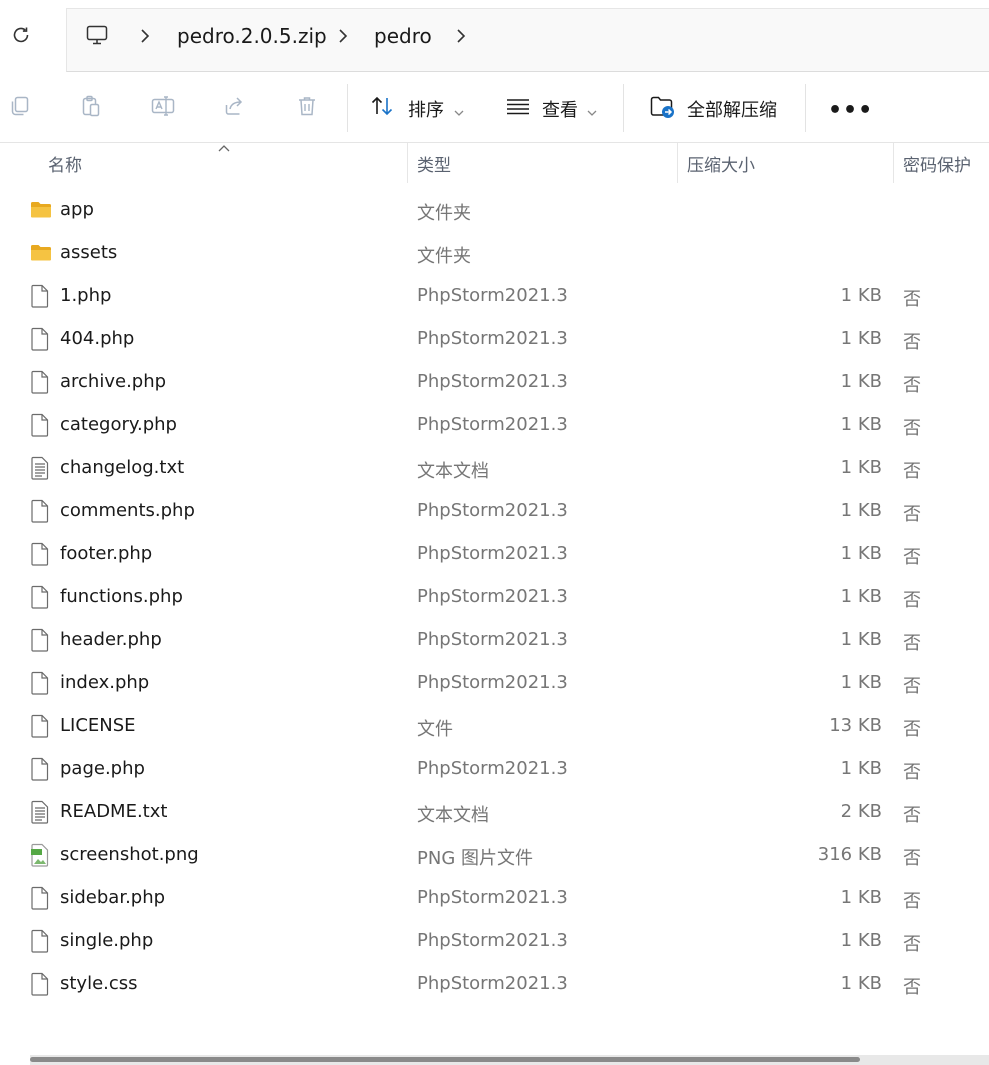  Describe the element at coordinates (494, 940) in the screenshot. I see `file-row: single.php PhpStorm2021.3 1 KB 否` at that location.